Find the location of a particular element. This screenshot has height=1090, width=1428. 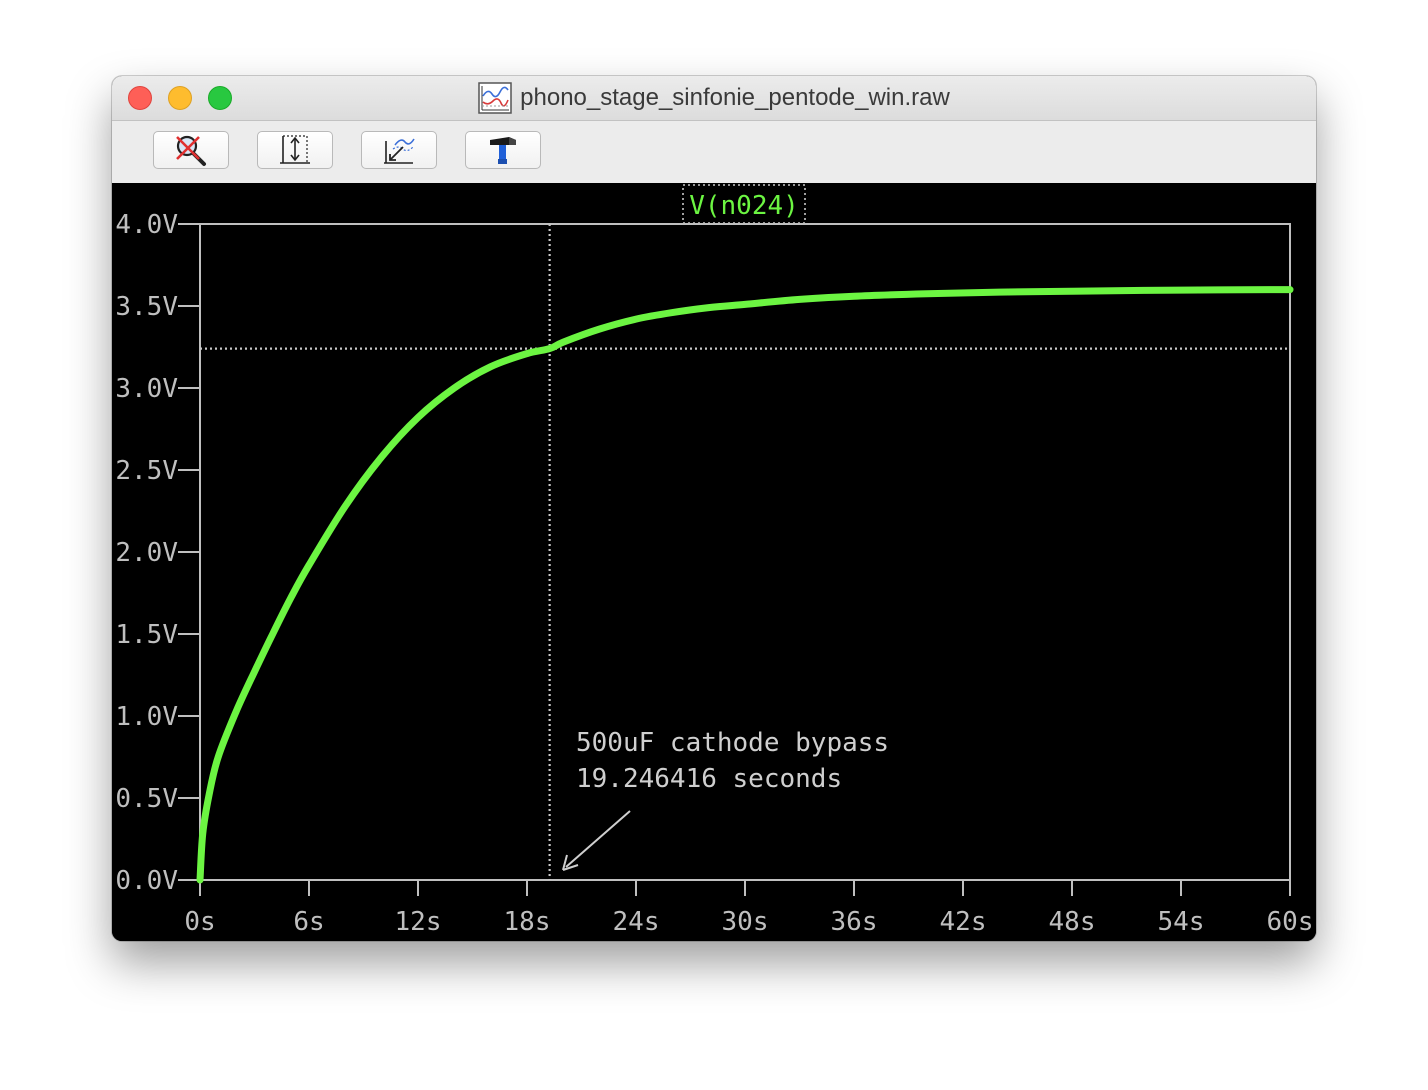

autorange-button is located at coordinates (295, 150).